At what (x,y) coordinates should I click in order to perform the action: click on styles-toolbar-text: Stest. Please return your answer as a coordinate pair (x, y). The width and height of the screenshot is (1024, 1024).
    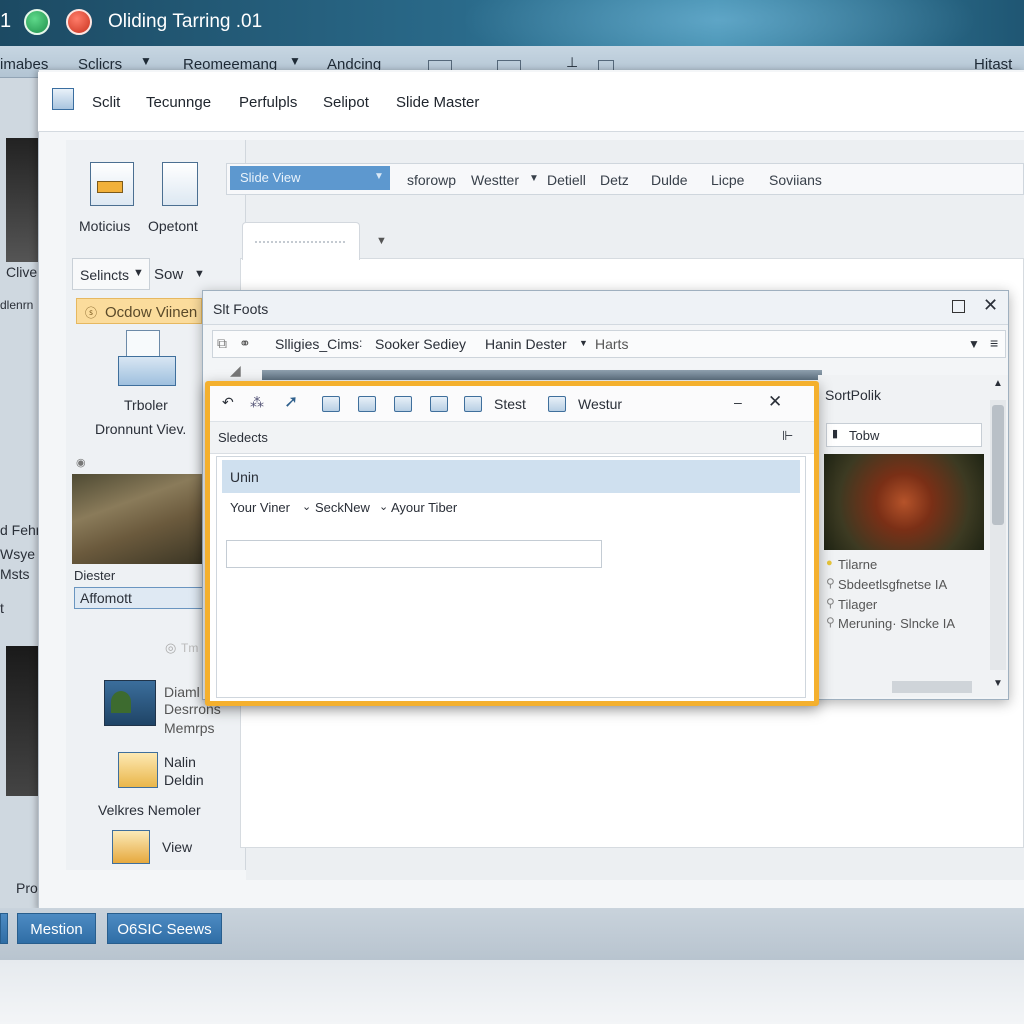
    Looking at the image, I should click on (510, 404).